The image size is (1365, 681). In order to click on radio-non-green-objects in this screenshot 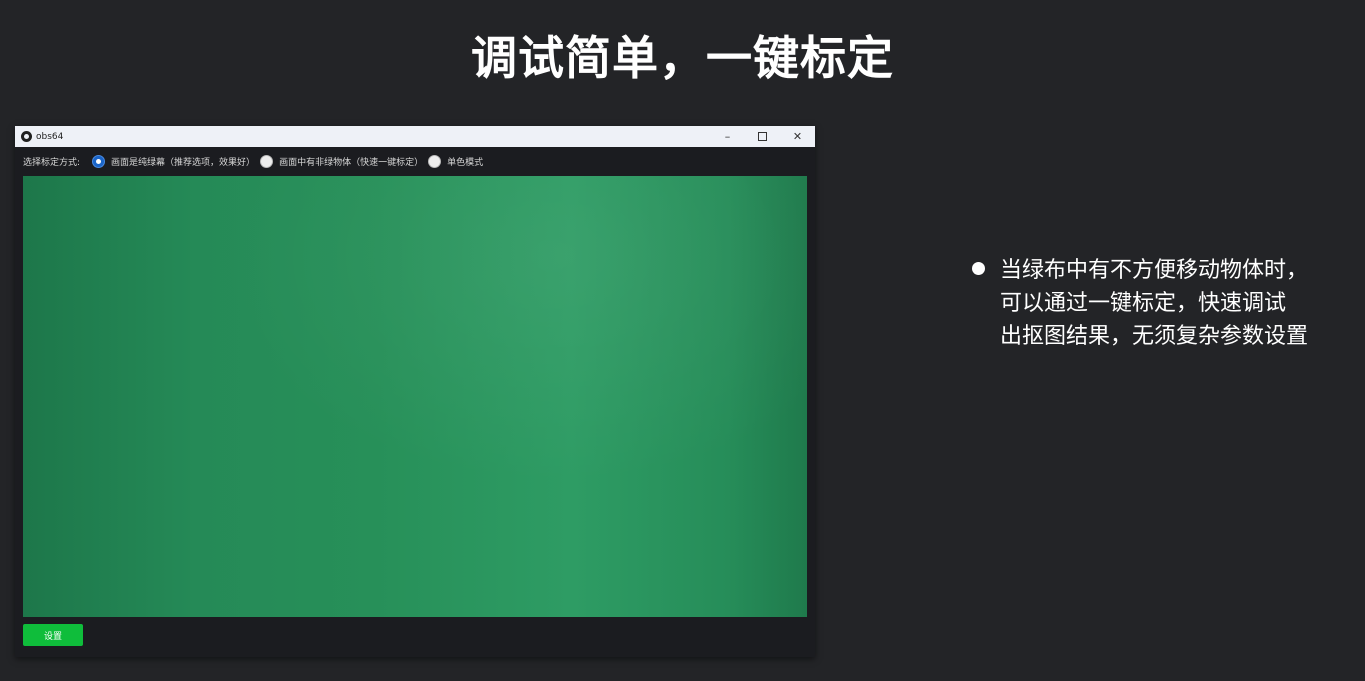, I will do `click(267, 161)`.